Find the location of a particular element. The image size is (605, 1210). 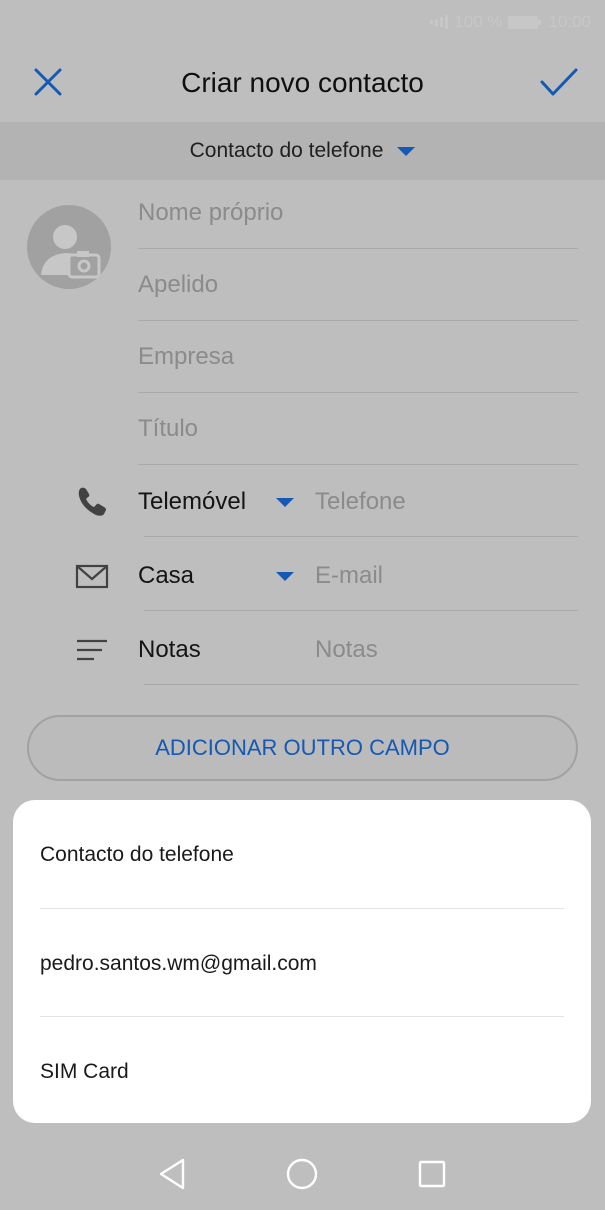

recents-square-icon is located at coordinates (432, 1174).